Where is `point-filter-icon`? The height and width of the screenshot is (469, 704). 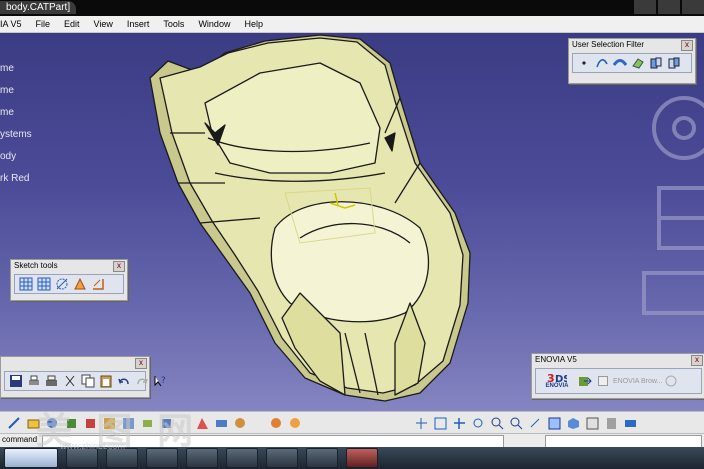 point-filter-icon is located at coordinates (584, 63).